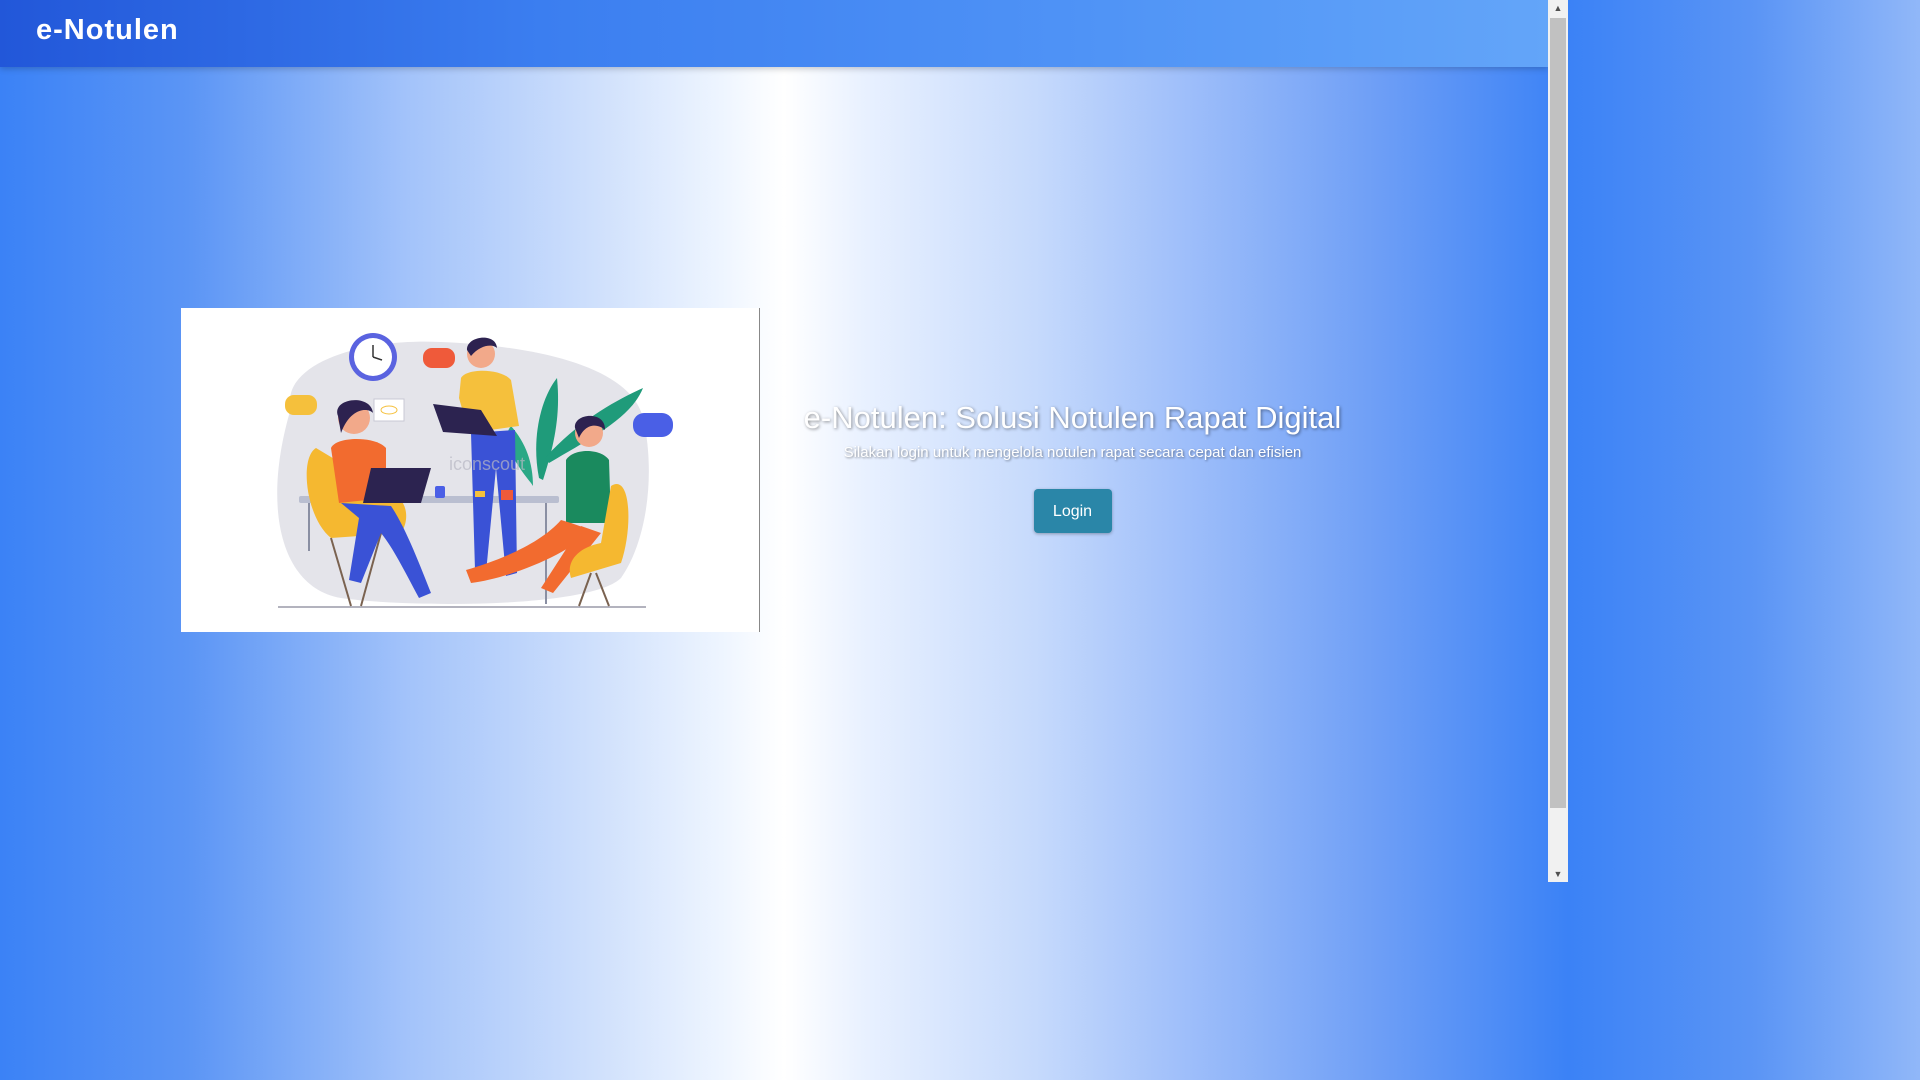  Describe the element at coordinates (774, 33) in the screenshot. I see `top-navbar: e-Notulen` at that location.